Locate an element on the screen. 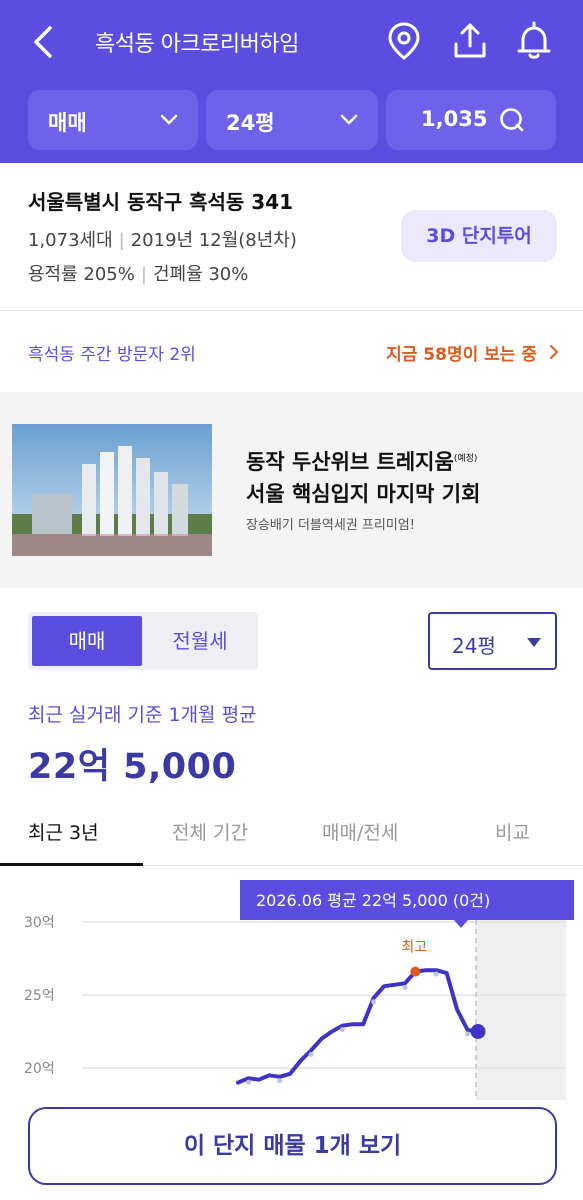 Image resolution: width=583 pixels, height=1200 pixels. ad-title-tag: (예정) is located at coordinates (465, 459).